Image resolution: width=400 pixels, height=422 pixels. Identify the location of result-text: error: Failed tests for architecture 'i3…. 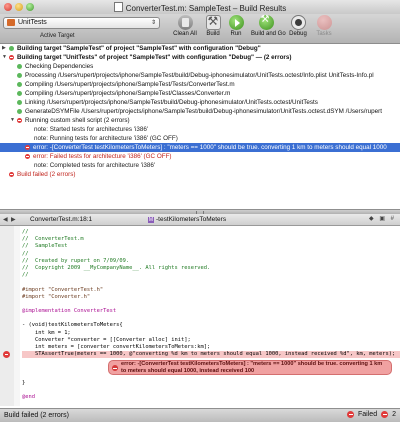
(102, 156).